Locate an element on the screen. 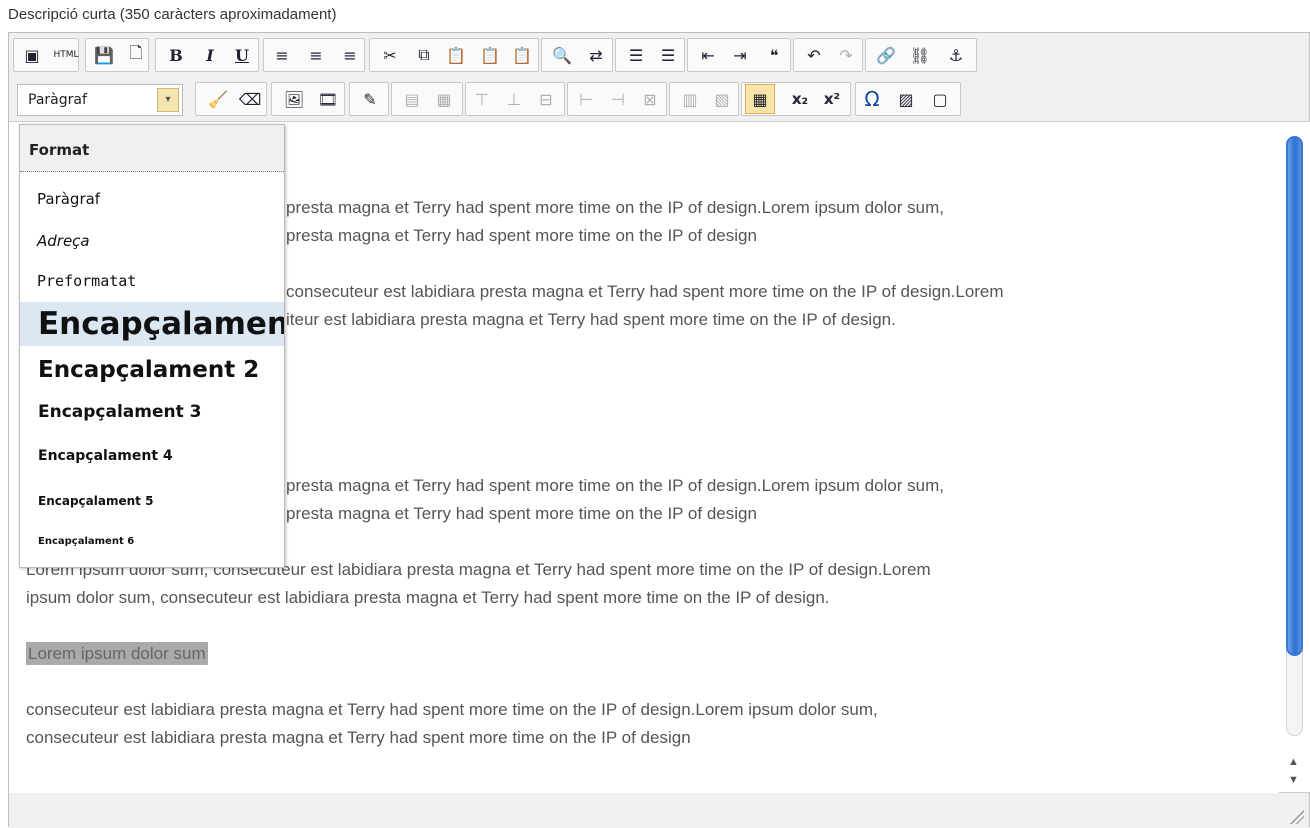 Image resolution: width=1310 pixels, height=828 pixels. vertical-scrollbar: ▲ ▼ is located at coordinates (1294, 457).